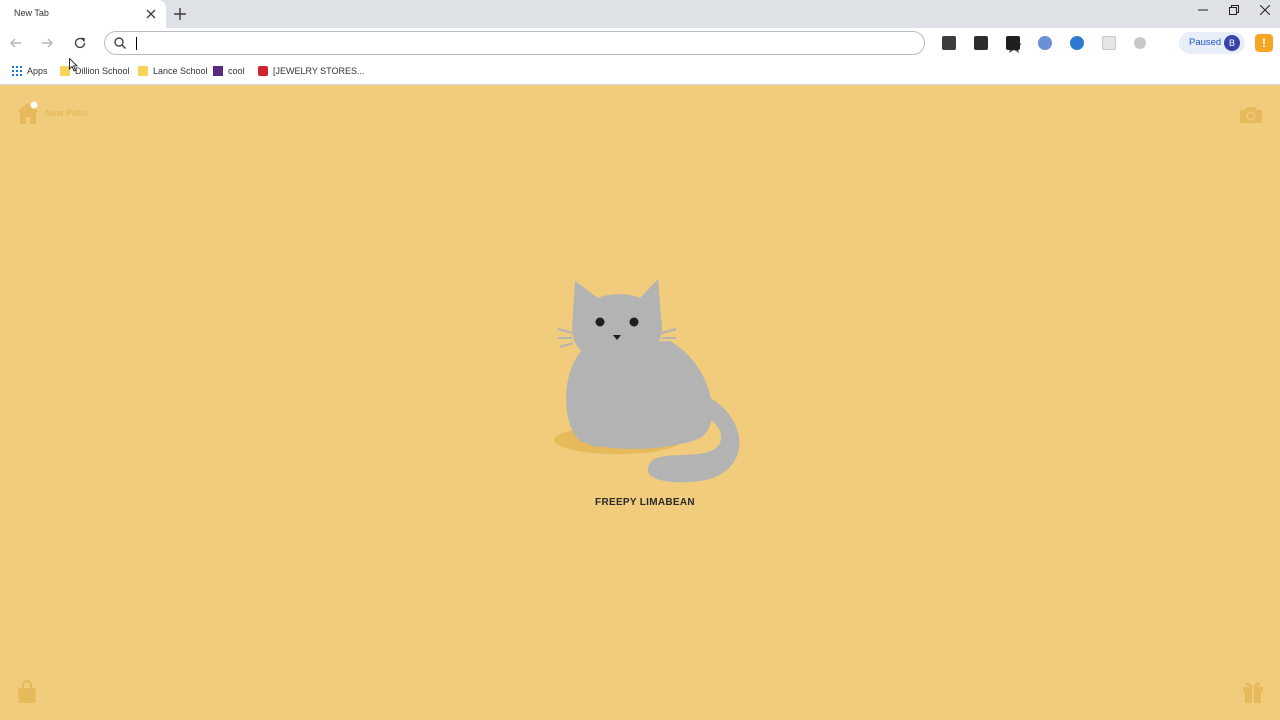 The height and width of the screenshot is (720, 1280). What do you see at coordinates (102, 71) in the screenshot?
I see `bookmark-label: Dillion School` at bounding box center [102, 71].